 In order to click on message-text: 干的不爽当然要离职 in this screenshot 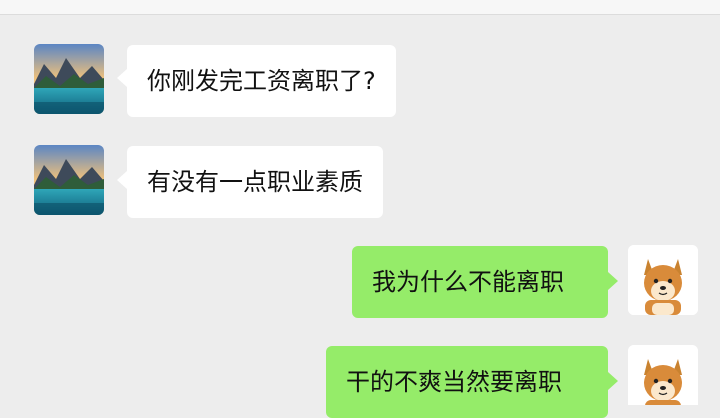, I will do `click(454, 382)`.